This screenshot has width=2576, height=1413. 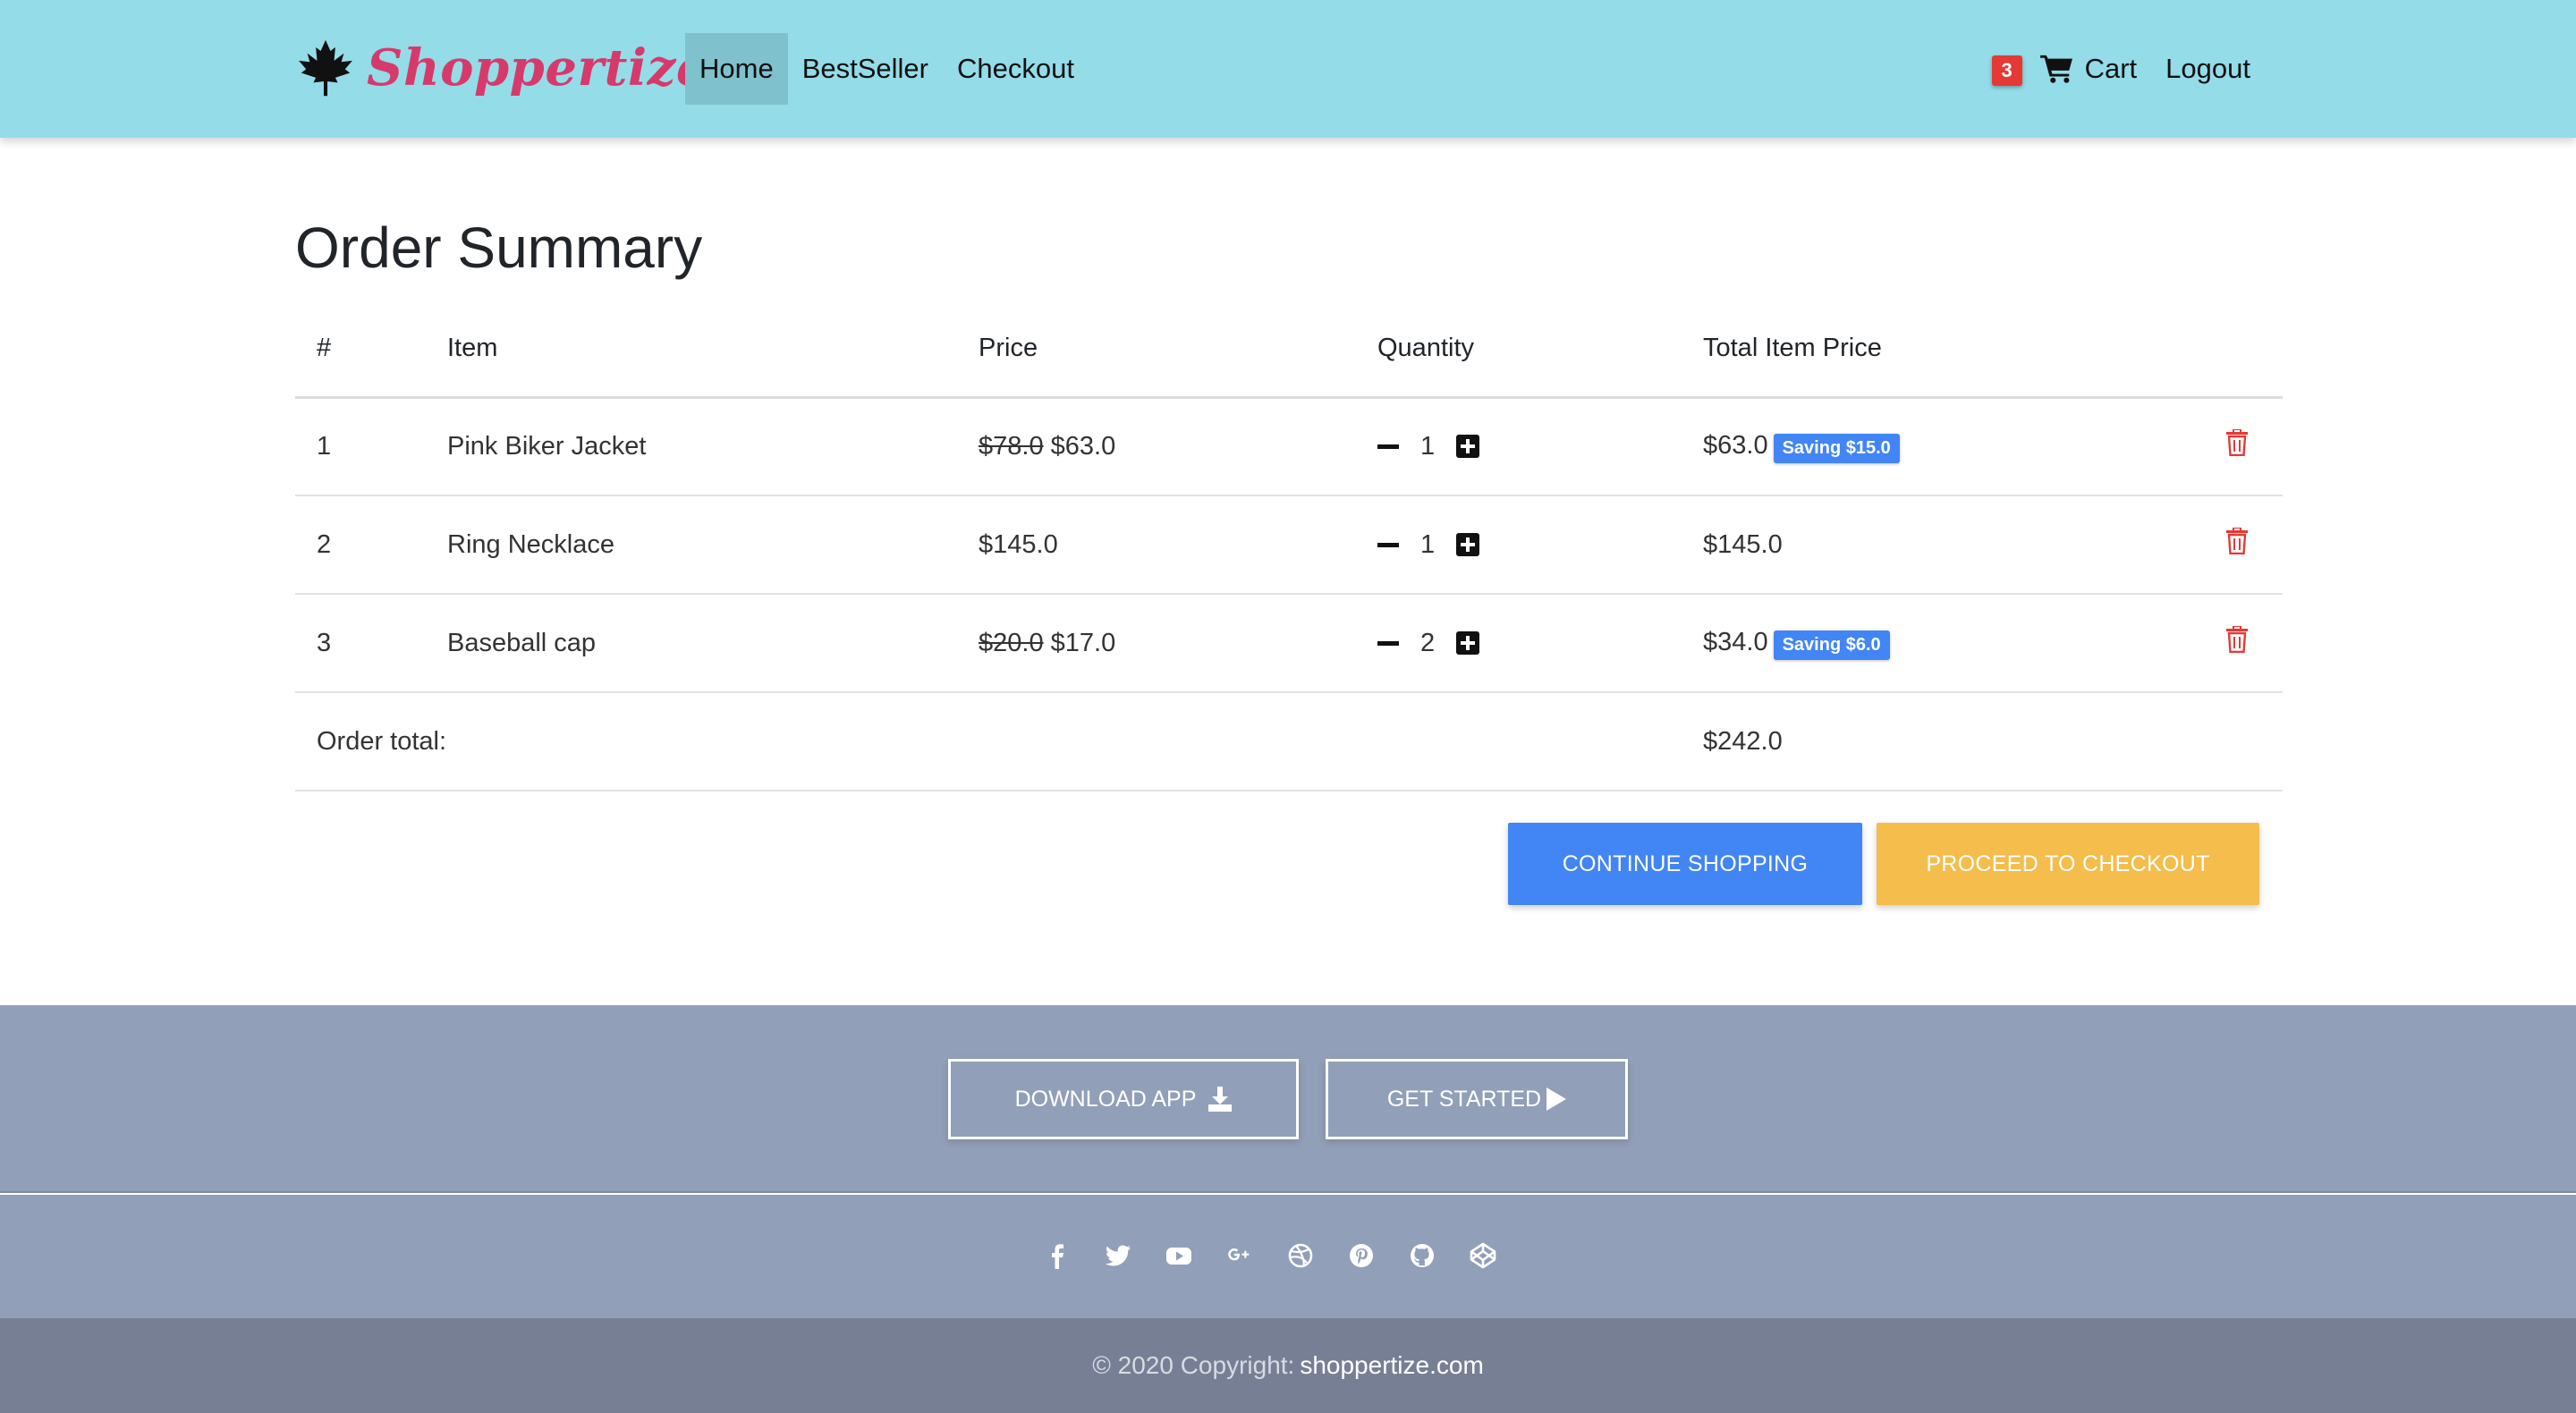 I want to click on twitter-icon, so click(x=1118, y=1255).